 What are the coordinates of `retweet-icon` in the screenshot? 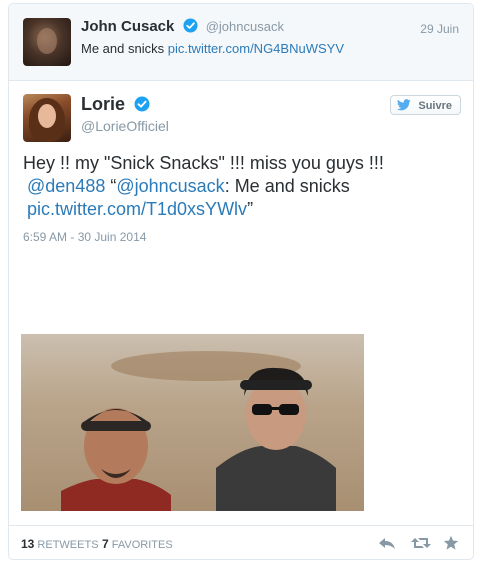 It's located at (420, 543).